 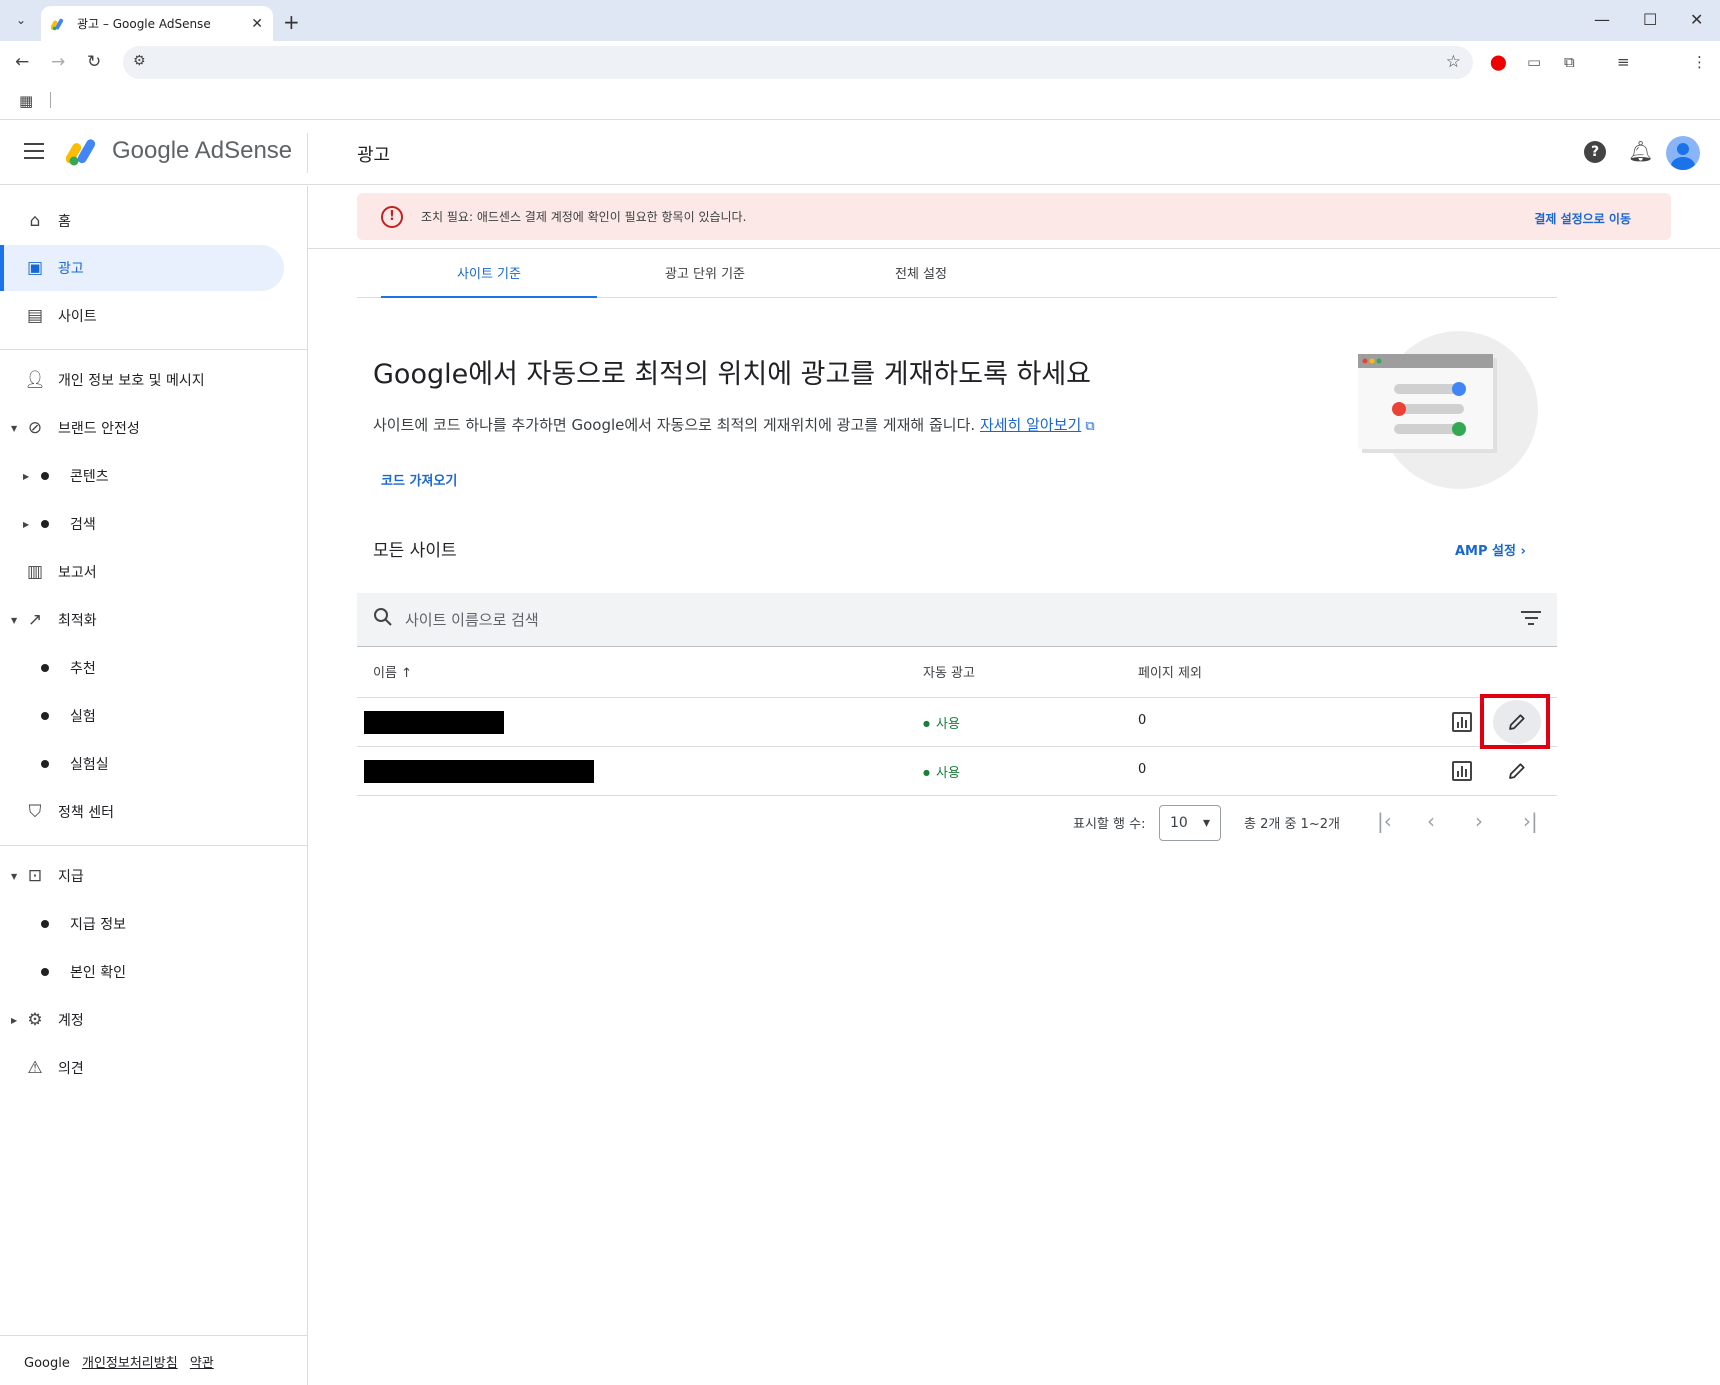 I want to click on sidebar-item-label: 실험실, so click(x=89, y=765).